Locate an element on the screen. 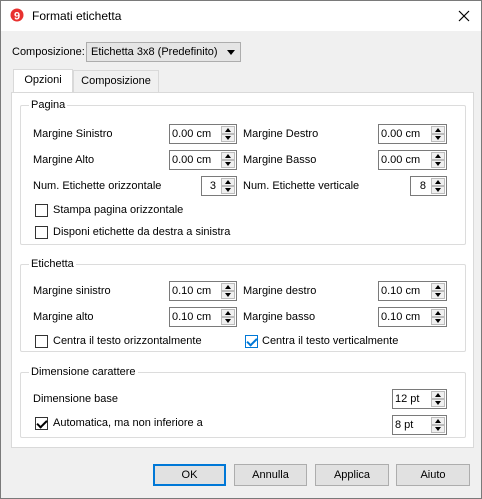  group-dimensione-title: Dimensione carattere is located at coordinates (83, 372).